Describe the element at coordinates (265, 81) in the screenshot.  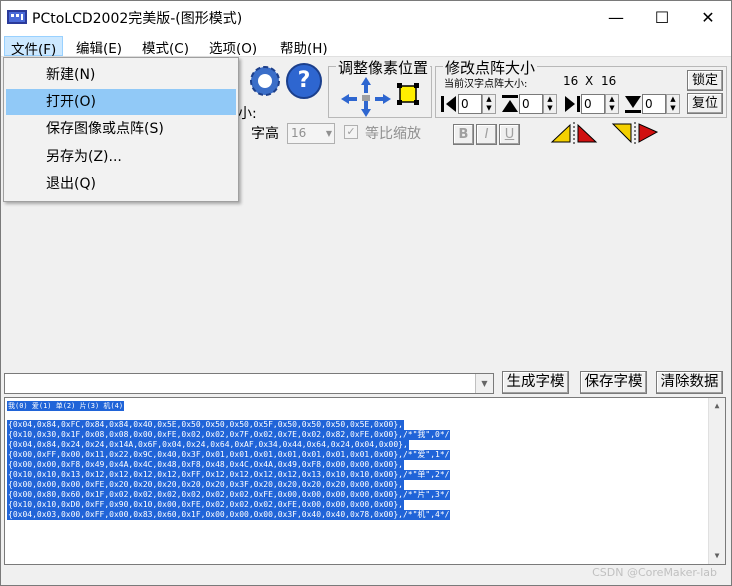
I see `gear-icon` at that location.